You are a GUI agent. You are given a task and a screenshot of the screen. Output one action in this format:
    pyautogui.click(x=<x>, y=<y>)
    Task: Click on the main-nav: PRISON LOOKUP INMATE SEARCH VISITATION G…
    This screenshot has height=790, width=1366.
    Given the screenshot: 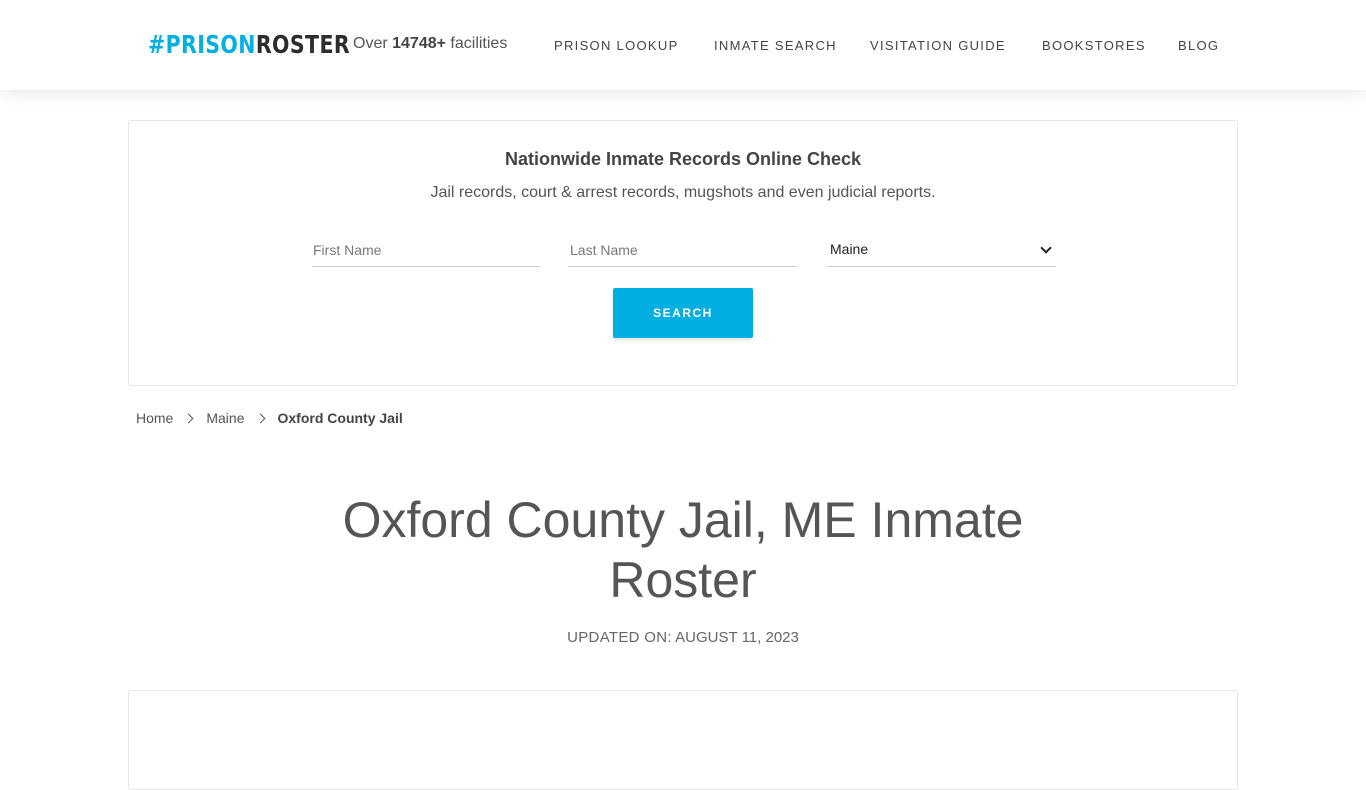 What is the action you would take?
    pyautogui.click(x=683, y=46)
    